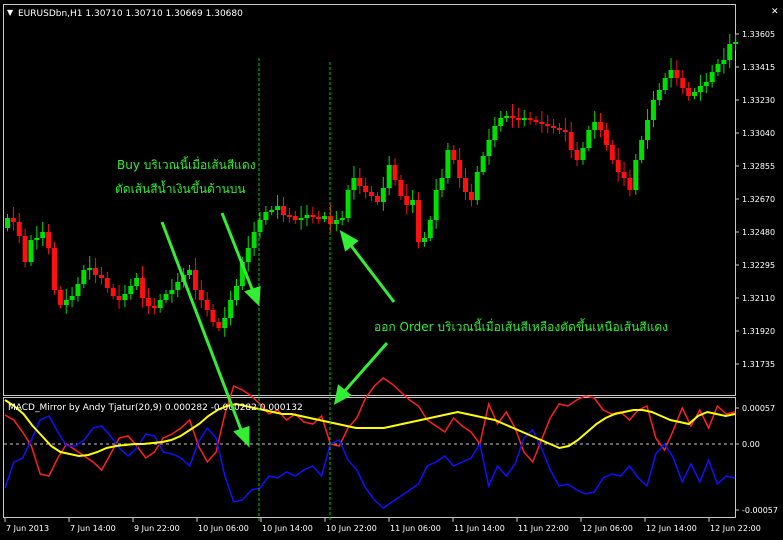  Describe the element at coordinates (760, 510) in the screenshot. I see `indicator-tick-label: -0.00057` at that location.